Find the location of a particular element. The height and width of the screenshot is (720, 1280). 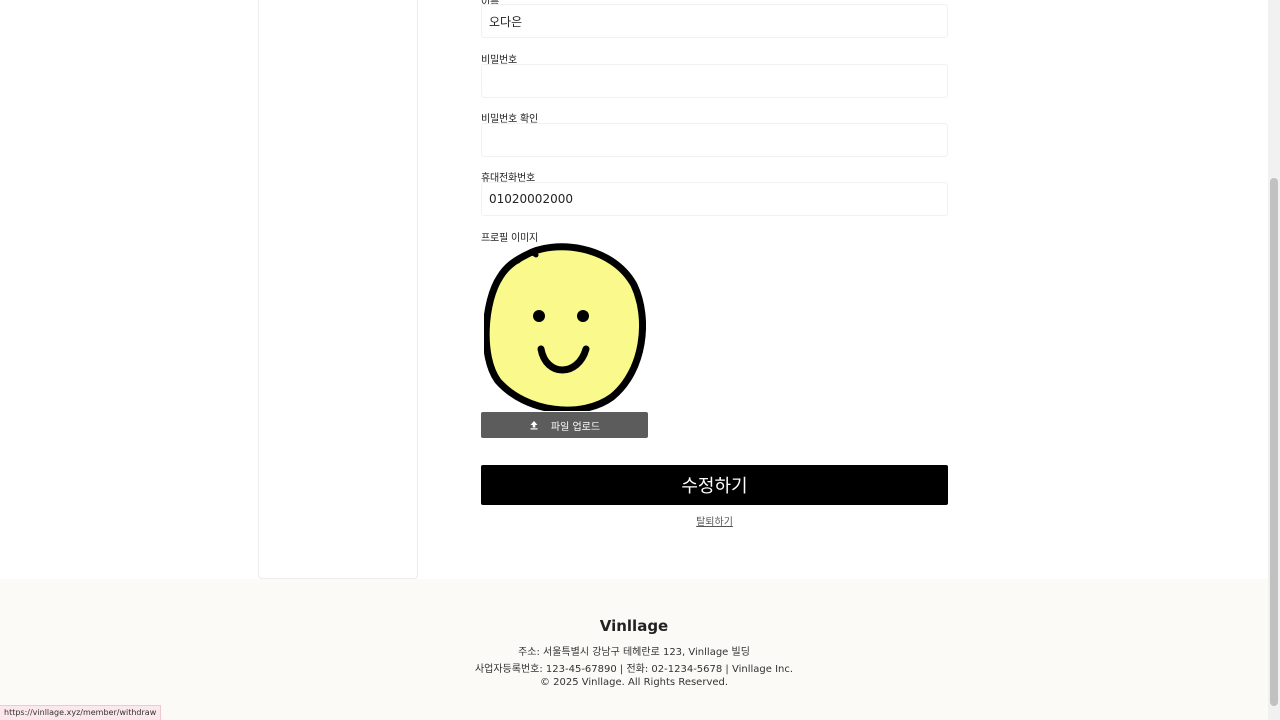

file-upload-button: 파일 업로드 is located at coordinates (564, 425).